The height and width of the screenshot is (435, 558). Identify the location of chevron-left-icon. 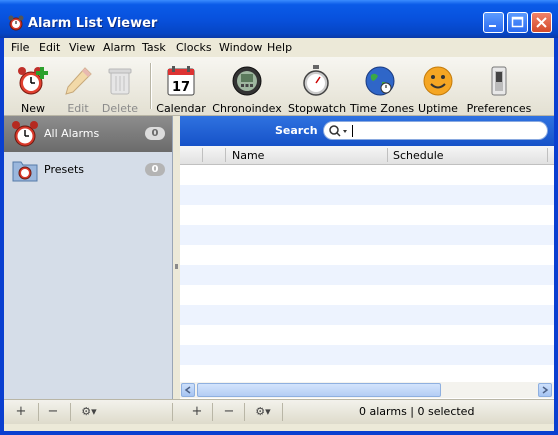
(187, 390).